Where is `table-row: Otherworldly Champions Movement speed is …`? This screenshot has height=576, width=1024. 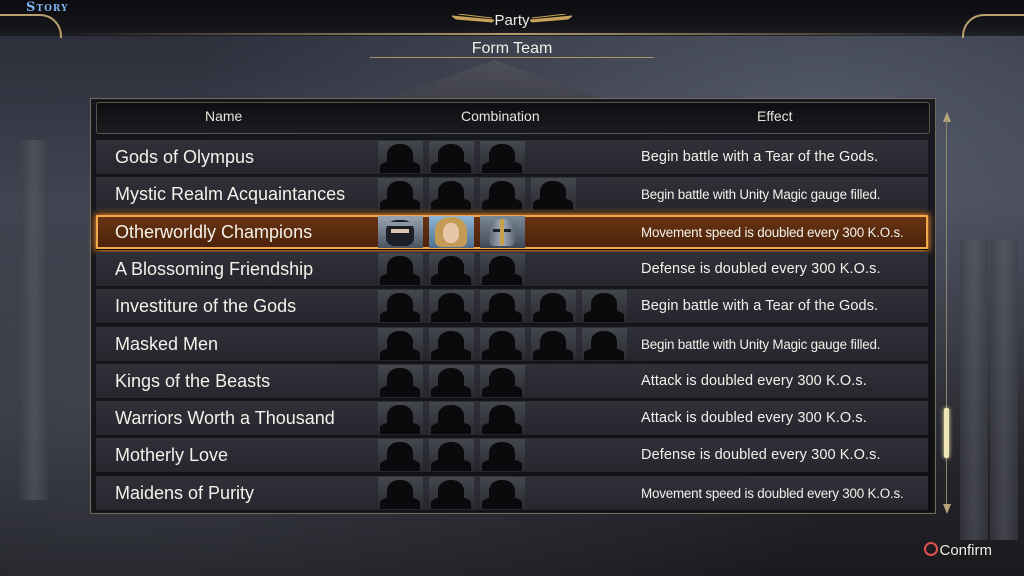 table-row: Otherworldly Champions Movement speed is … is located at coordinates (512, 232).